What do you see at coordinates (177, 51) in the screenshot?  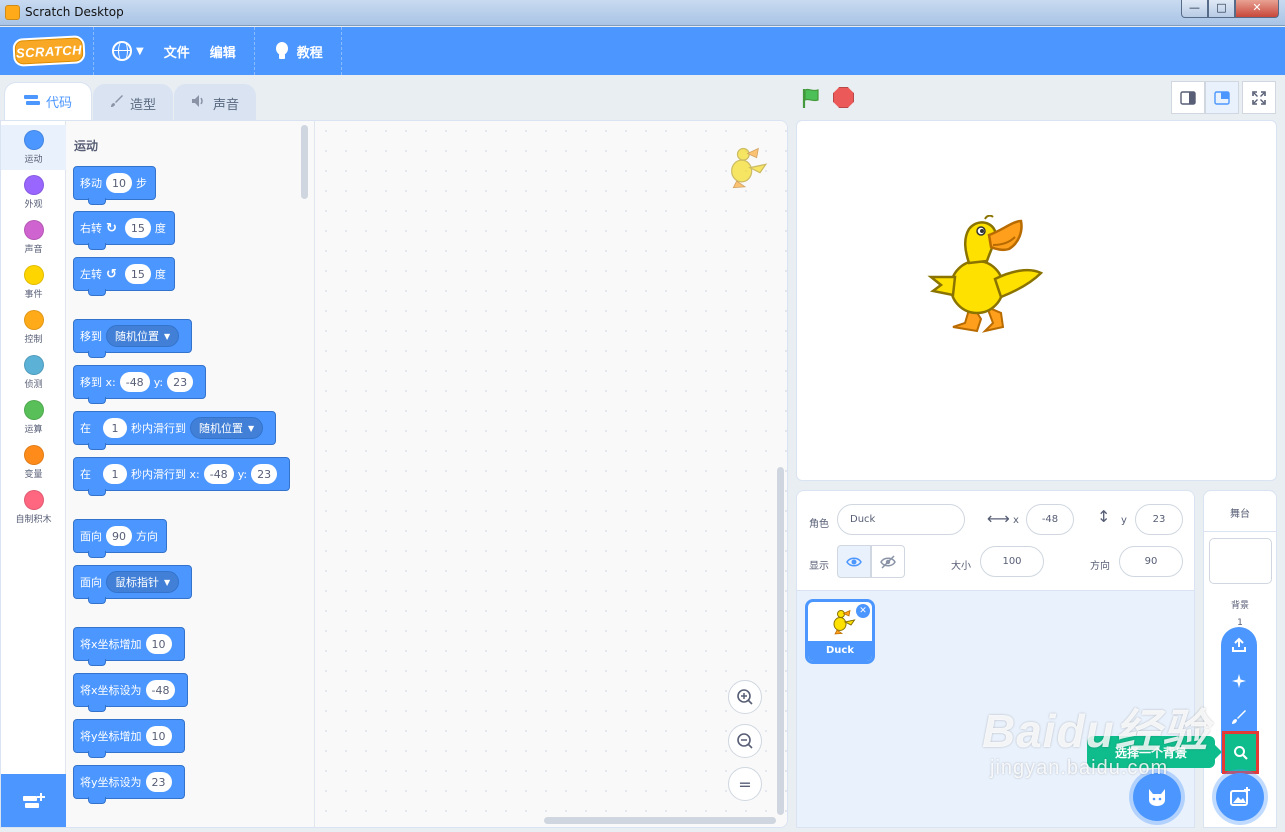 I see `file-menu: 文件` at bounding box center [177, 51].